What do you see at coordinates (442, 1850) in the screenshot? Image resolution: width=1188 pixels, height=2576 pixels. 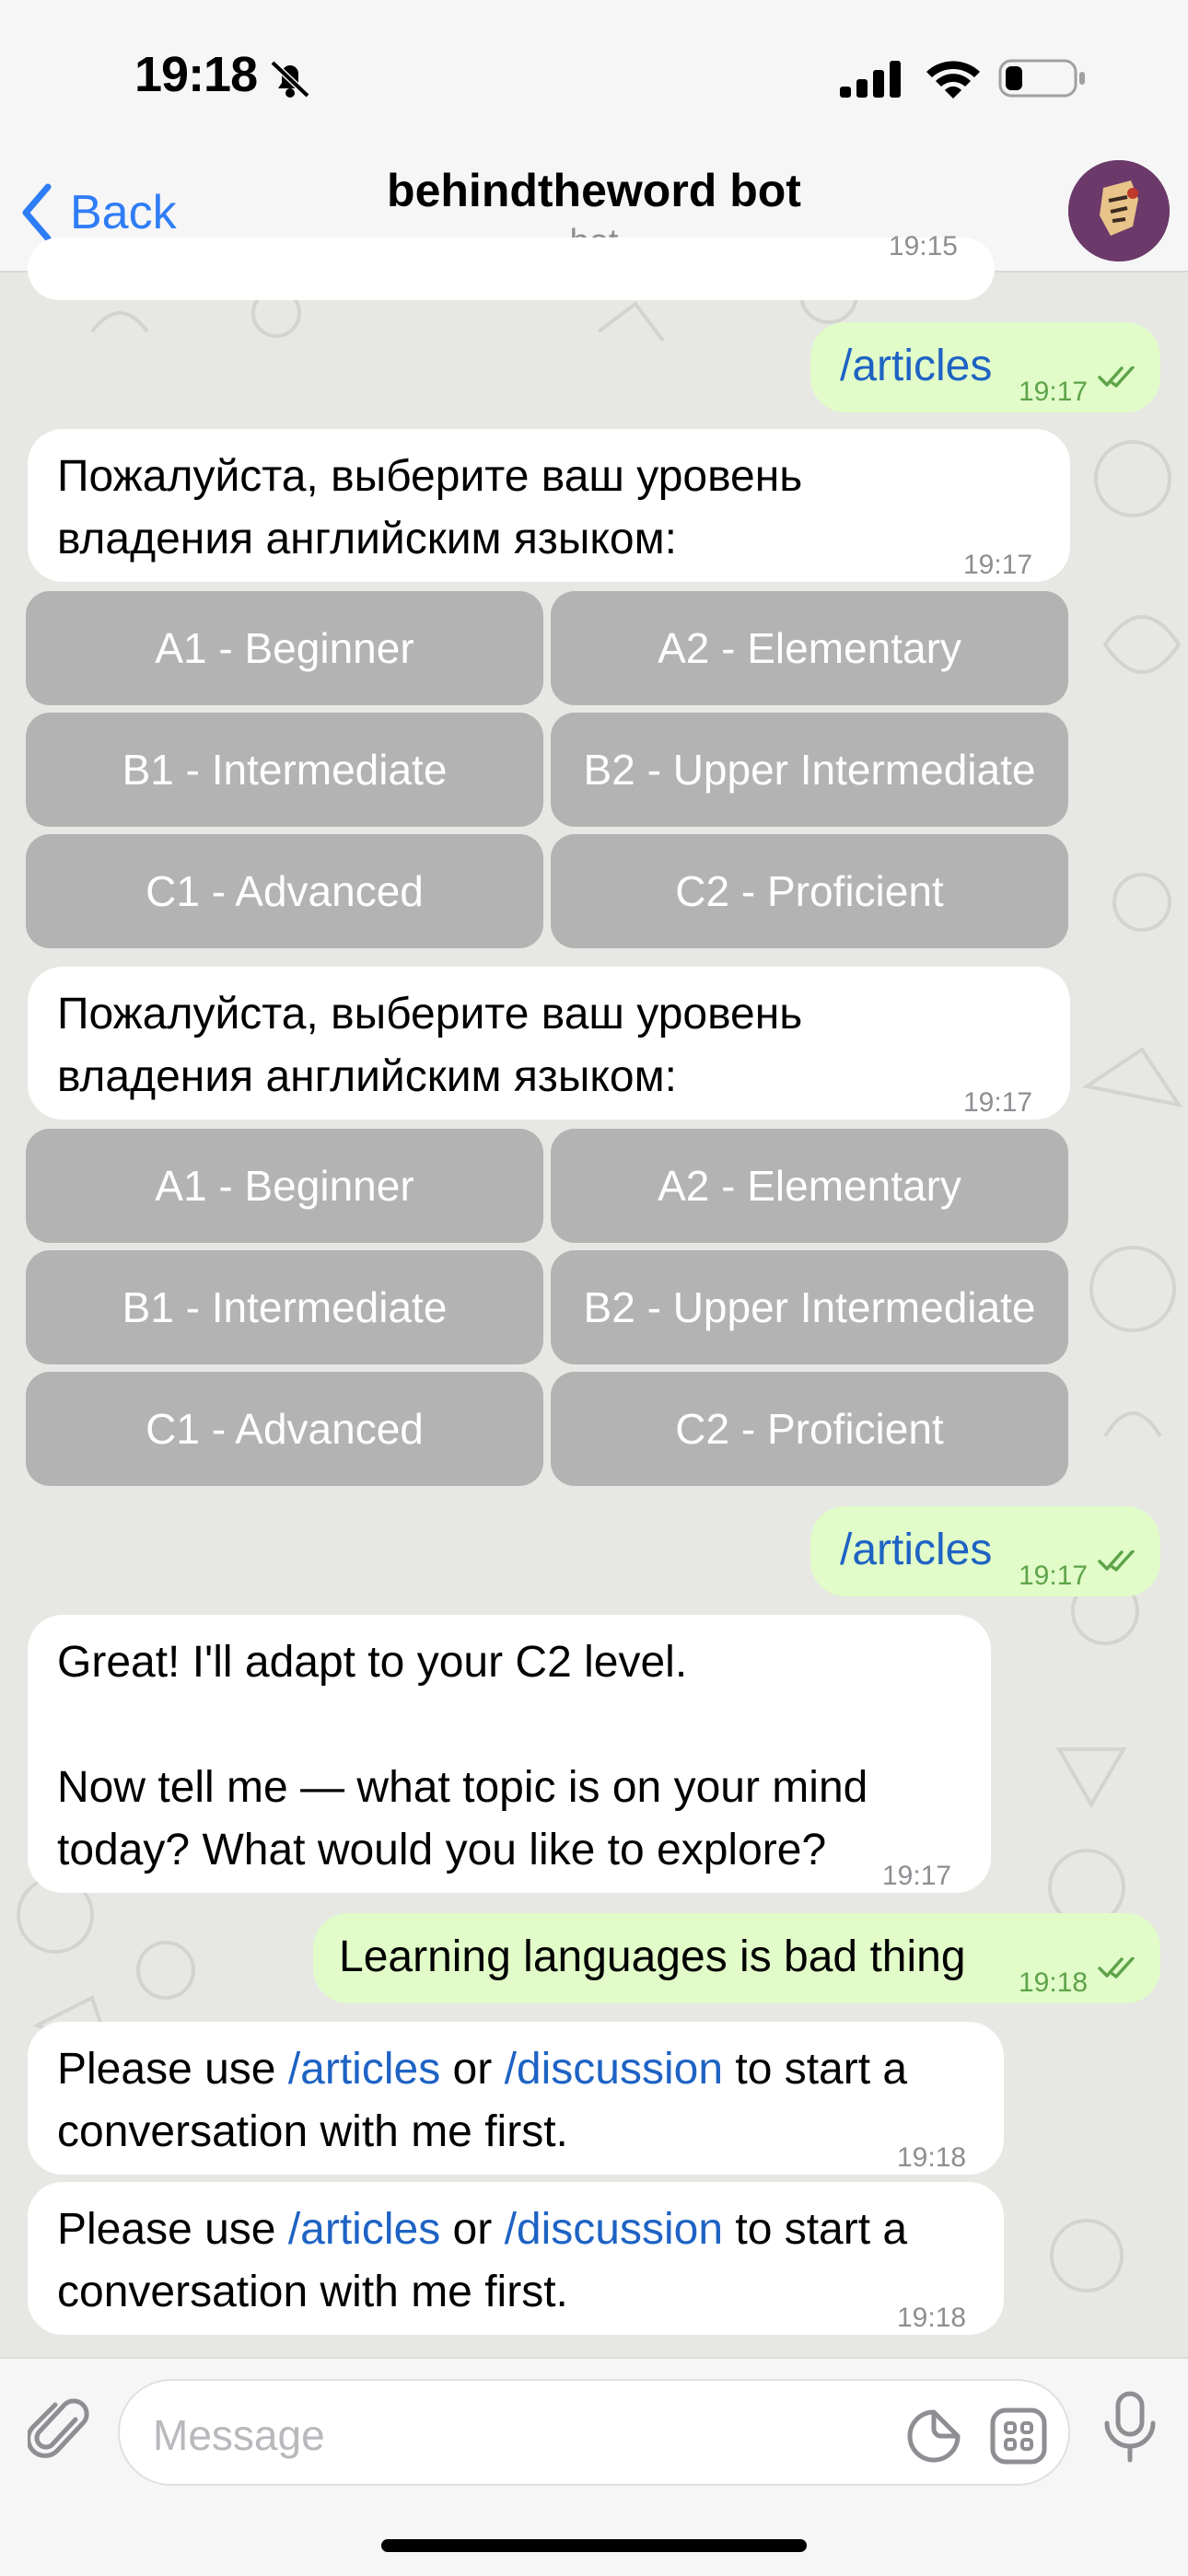 I see `message-text-line: today? What would you like to explore?` at bounding box center [442, 1850].